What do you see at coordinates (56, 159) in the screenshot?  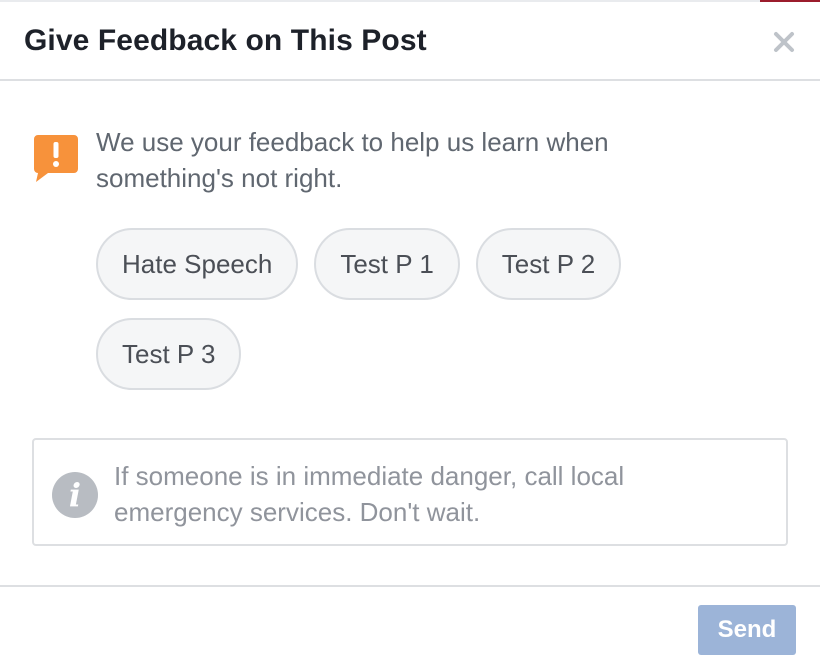 I see `exclamation-speech-bubble-icon` at bounding box center [56, 159].